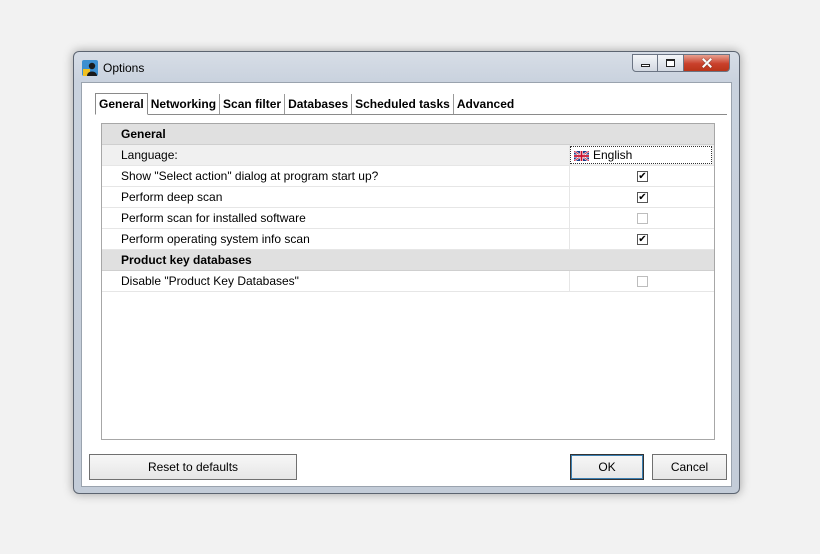  I want to click on reset-to-defaults-button: Reset to defaults, so click(193, 467).